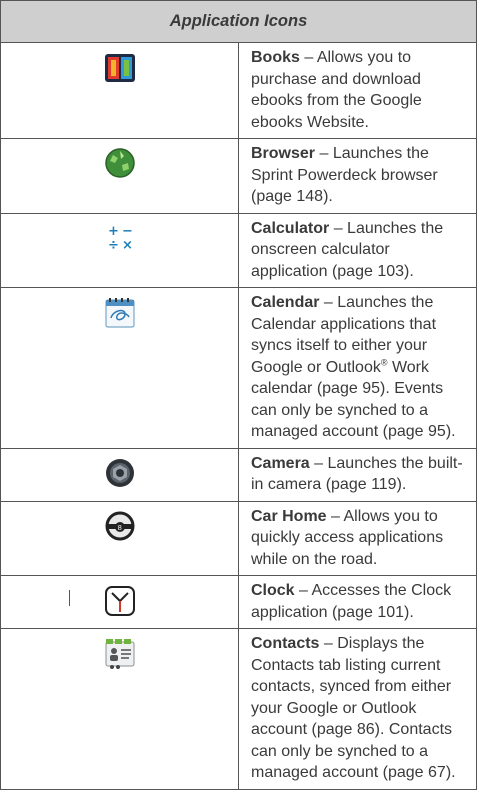 The image size is (477, 790). What do you see at coordinates (120, 70) in the screenshot?
I see `books-icon` at bounding box center [120, 70].